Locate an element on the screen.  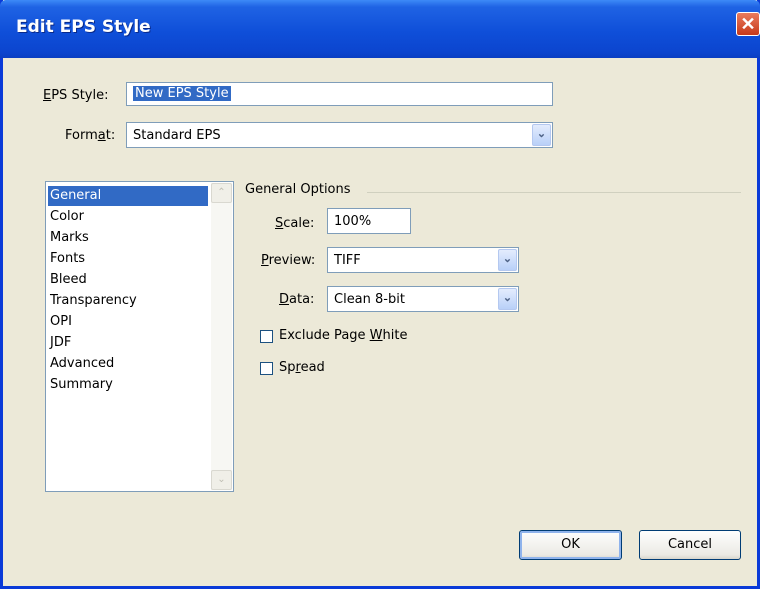
format-value: Standard EPS is located at coordinates (177, 135).